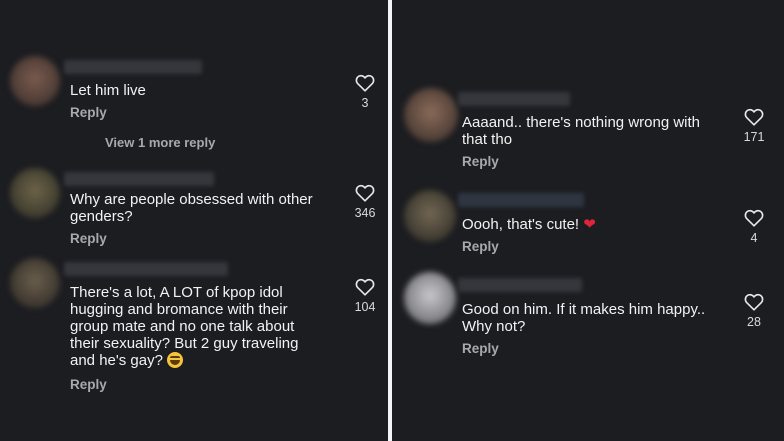  I want to click on like-control: 3, so click(365, 92).